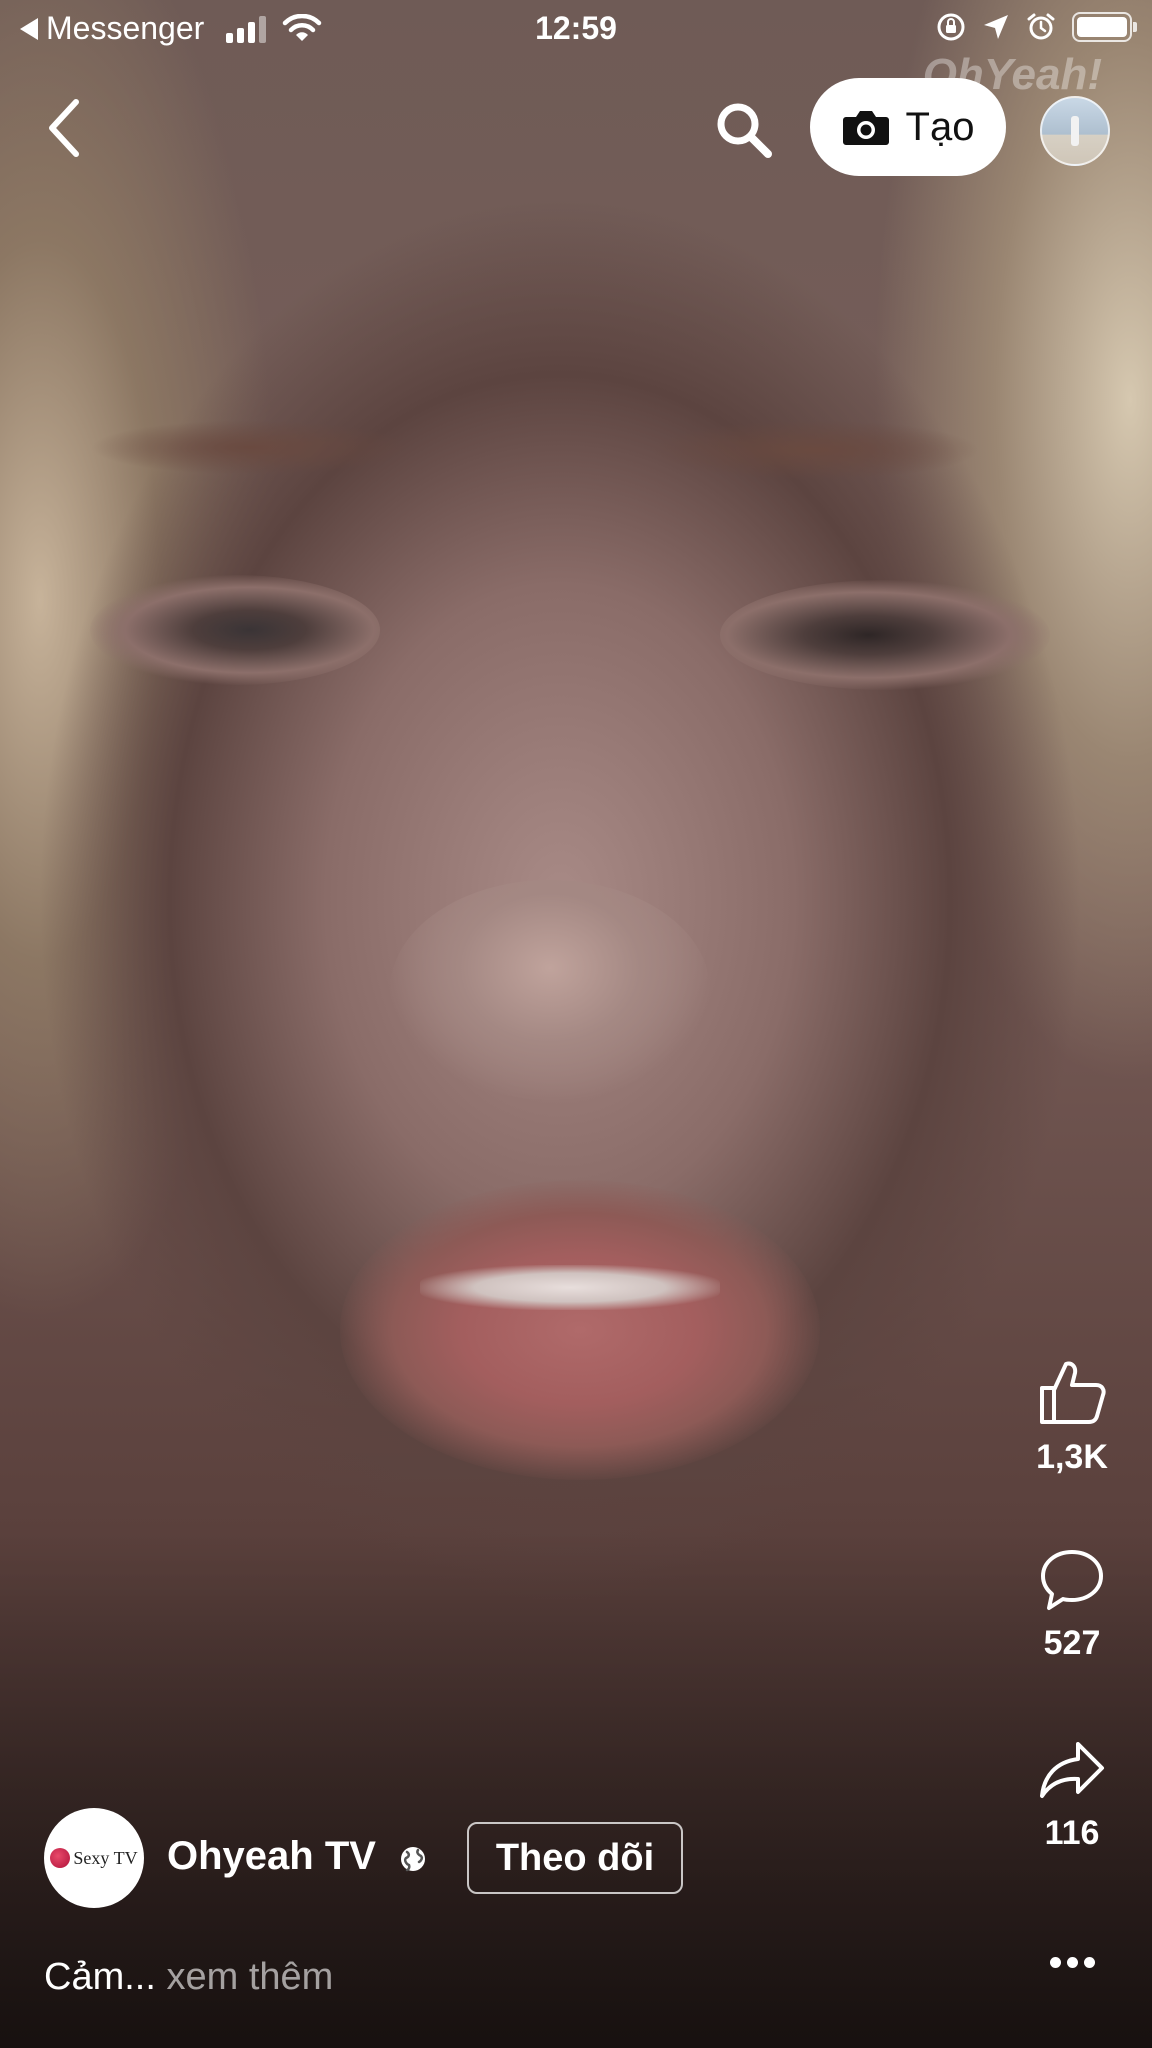  I want to click on location-arrow-icon, so click(996, 27).